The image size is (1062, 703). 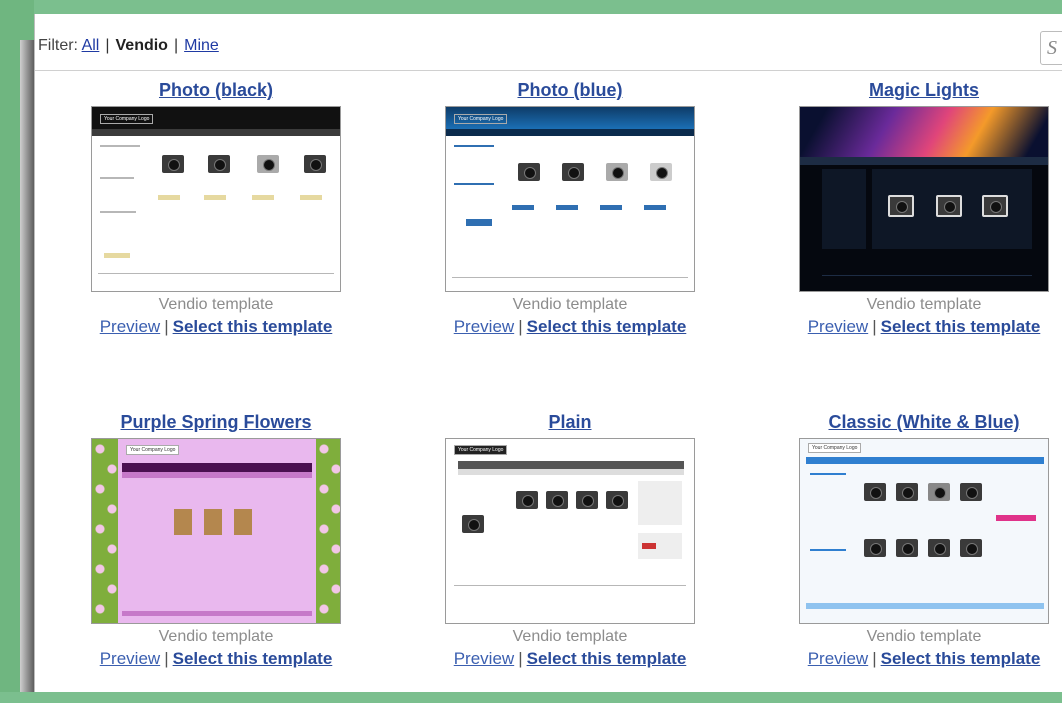 What do you see at coordinates (531, 697) in the screenshot?
I see `frame-bottom-border` at bounding box center [531, 697].